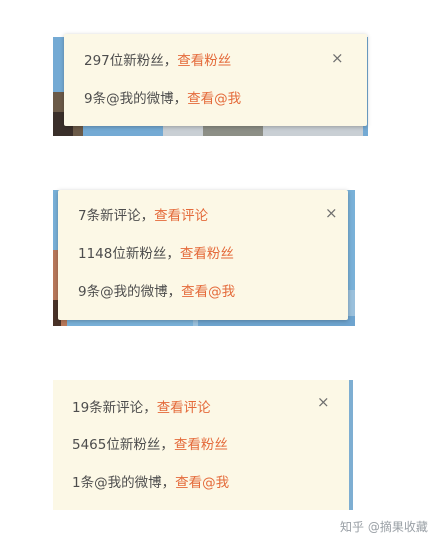 This screenshot has width=441, height=550. What do you see at coordinates (116, 445) in the screenshot?
I see `notification-text: 5465位新粉丝` at bounding box center [116, 445].